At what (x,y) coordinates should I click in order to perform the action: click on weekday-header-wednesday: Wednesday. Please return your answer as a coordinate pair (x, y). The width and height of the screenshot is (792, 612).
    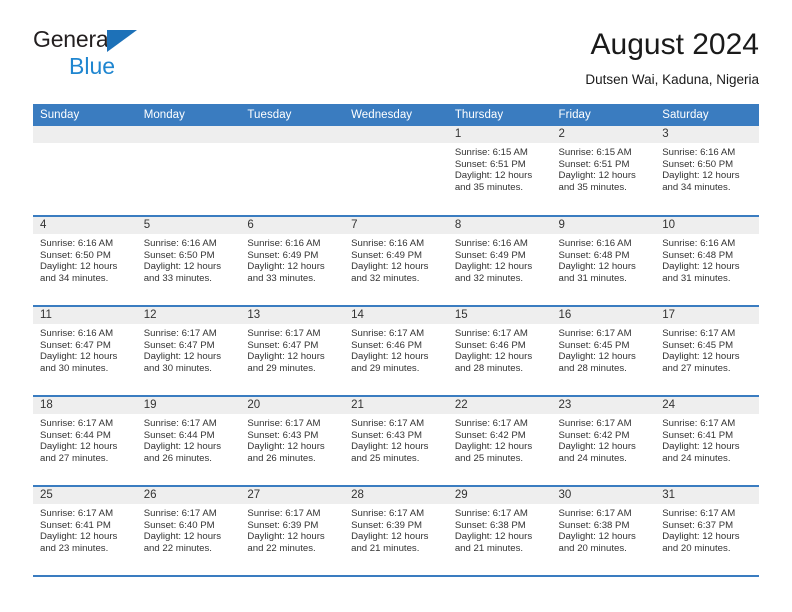
    Looking at the image, I should click on (396, 115).